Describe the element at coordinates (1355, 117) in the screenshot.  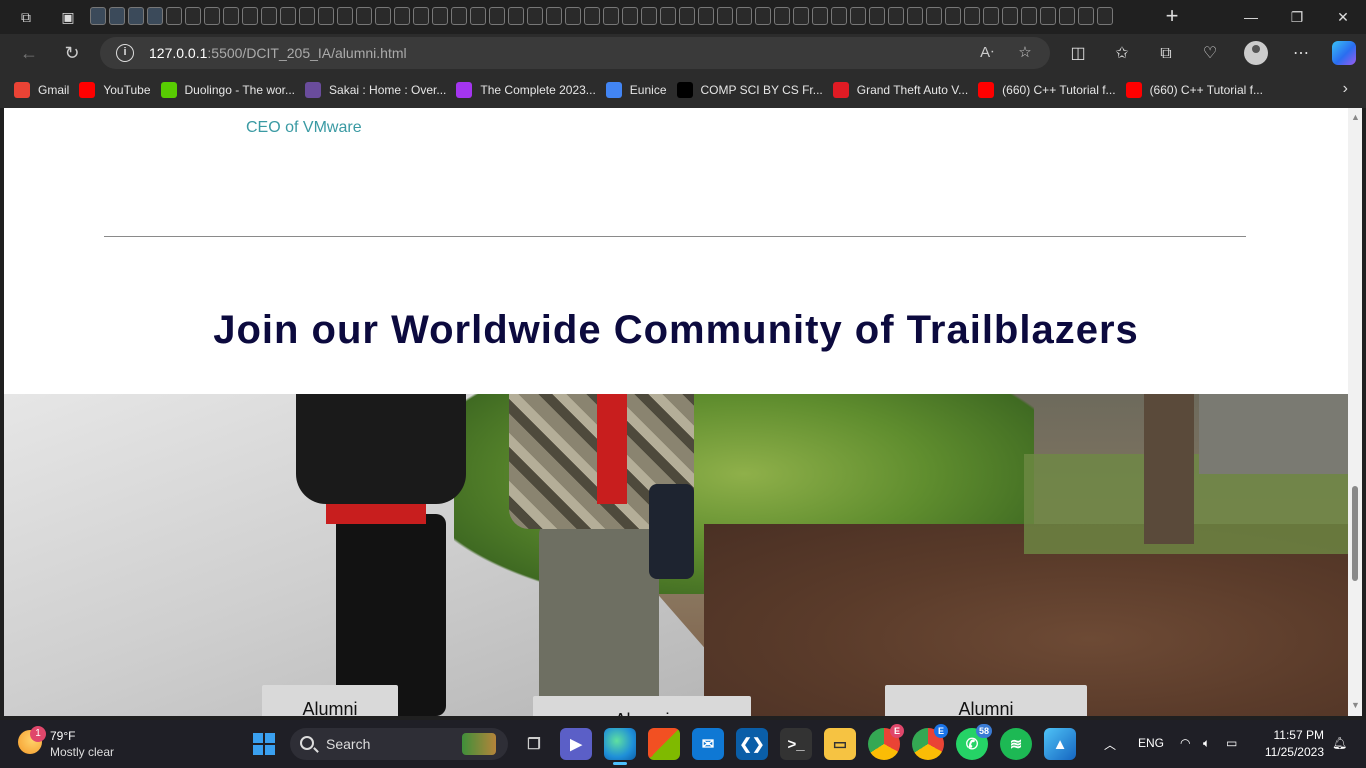
I see `scroll-up-arrow-icon: ▲` at that location.